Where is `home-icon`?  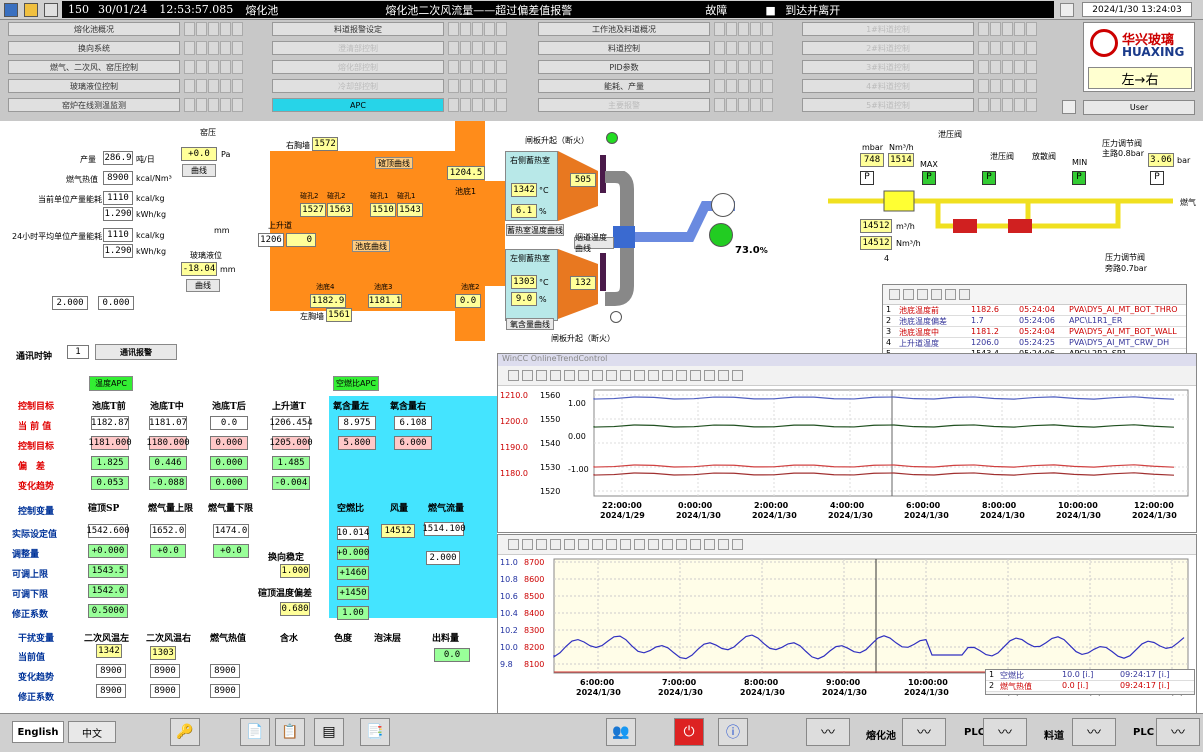
home-icon is located at coordinates (11, 10).